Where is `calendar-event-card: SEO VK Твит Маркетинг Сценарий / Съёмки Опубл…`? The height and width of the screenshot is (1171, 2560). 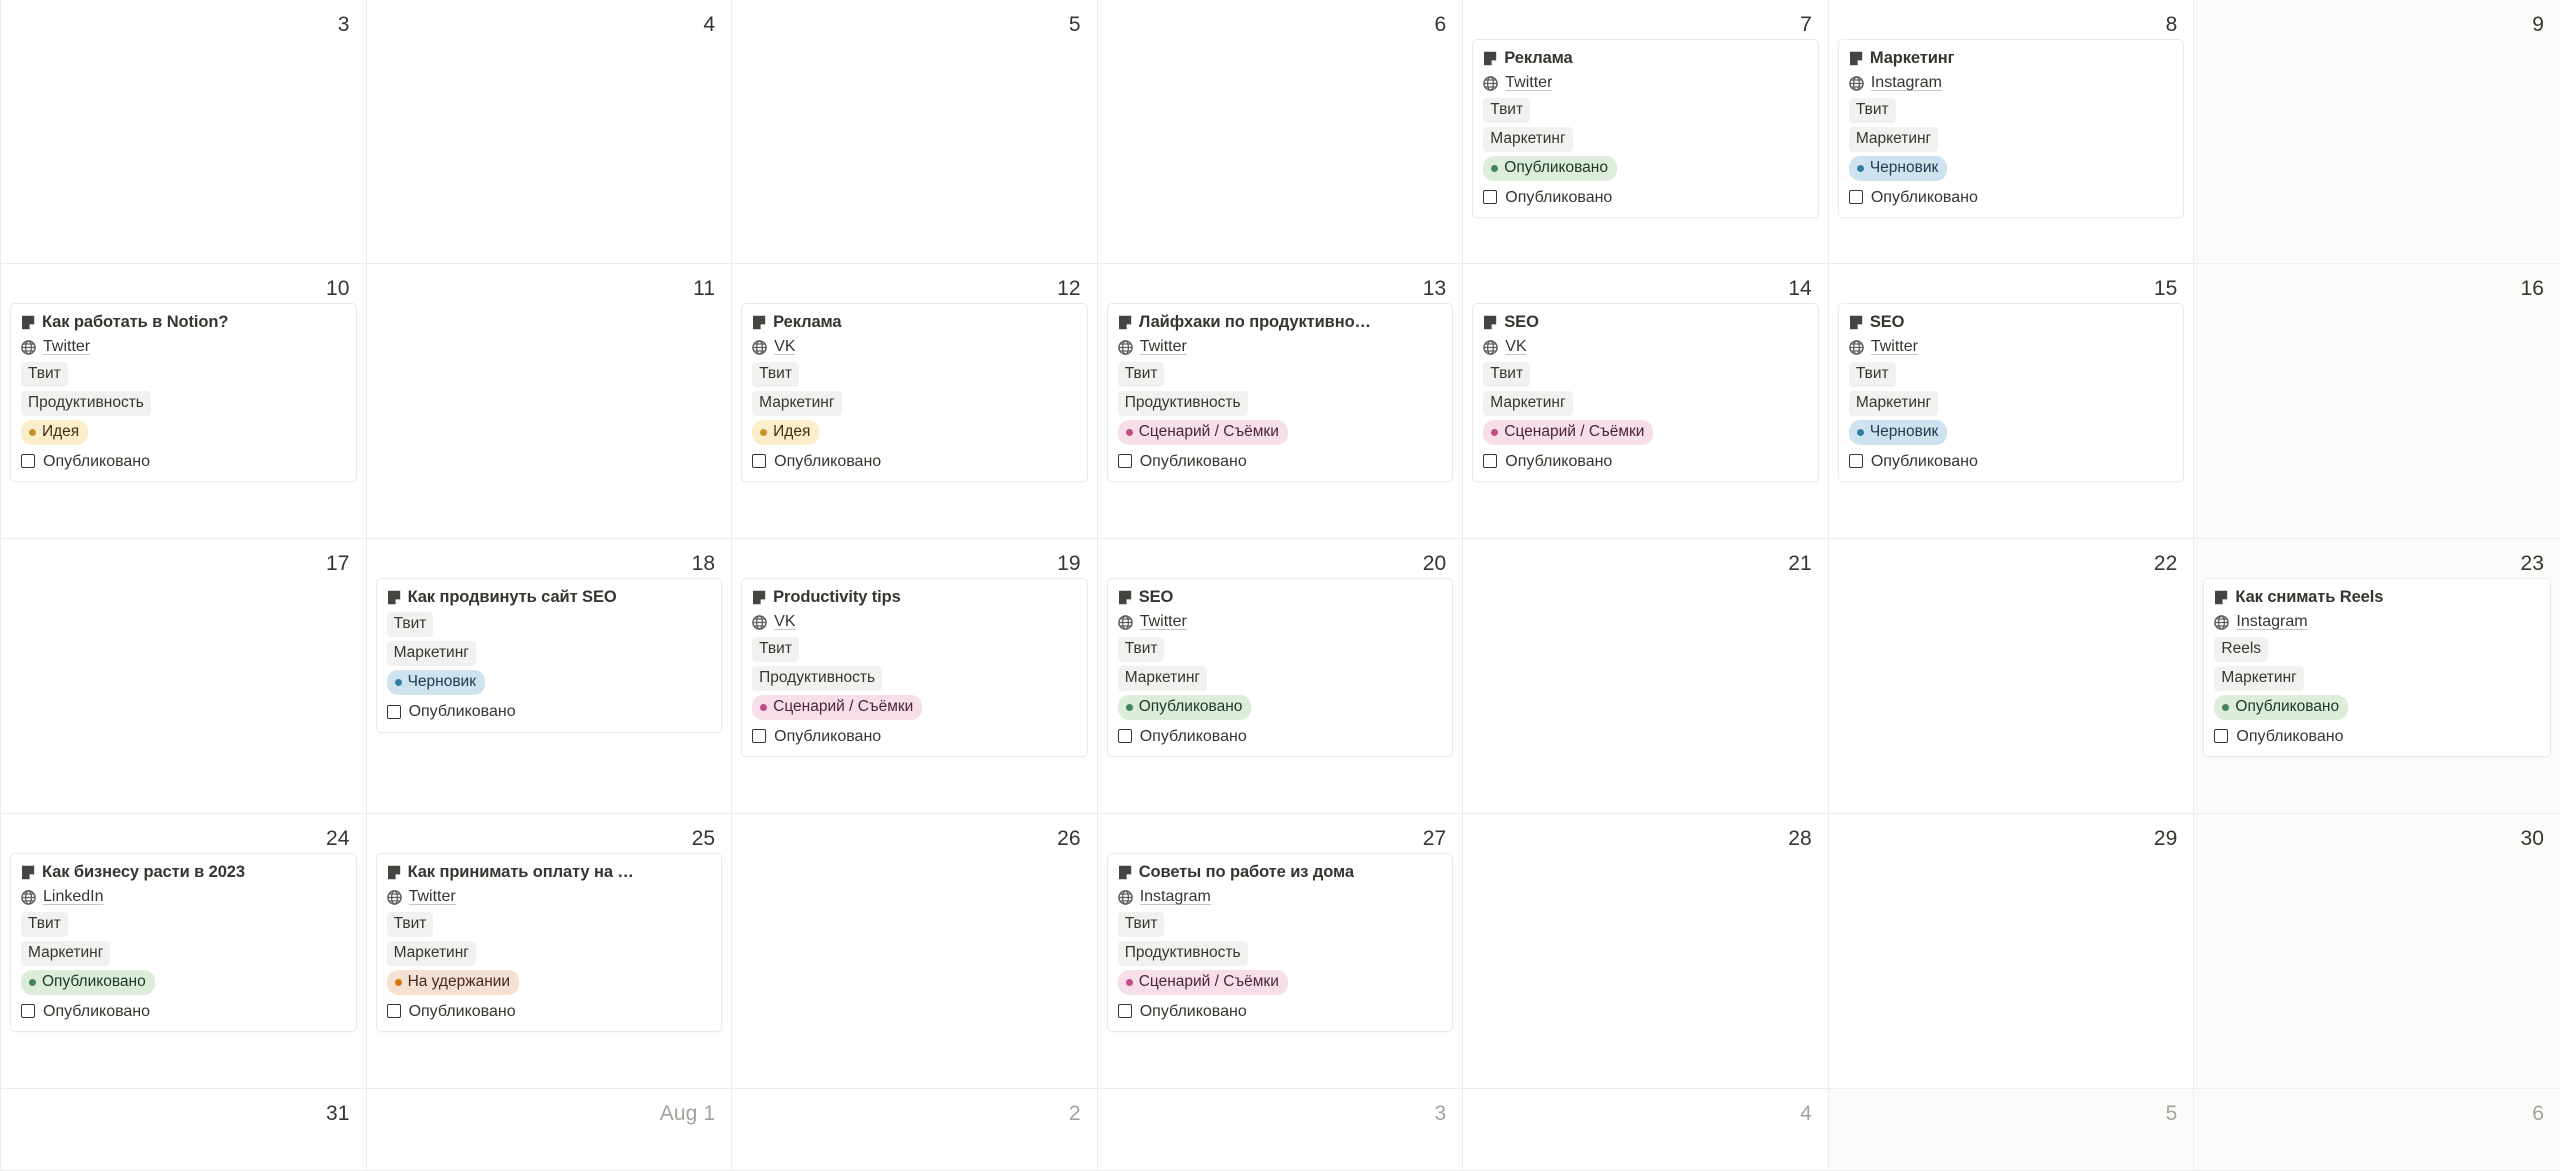 calendar-event-card: SEO VK Твит Маркетинг Сценарий / Съёмки Опубл… is located at coordinates (1645, 393).